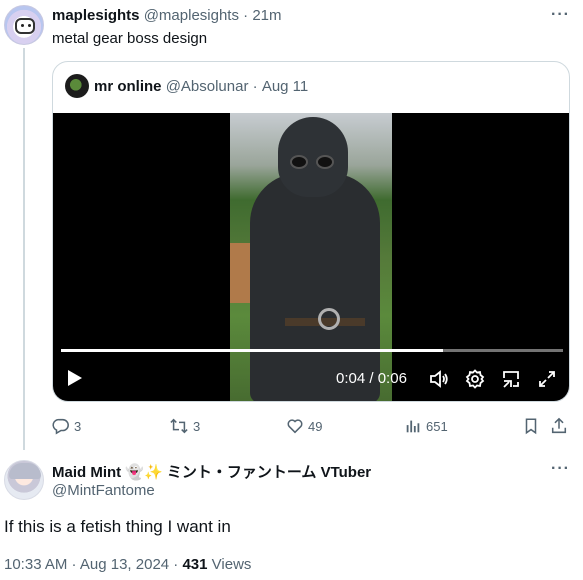 This screenshot has height=580, width=583. Describe the element at coordinates (130, 38) in the screenshot. I see `tweet-text: metal gear boss design` at that location.